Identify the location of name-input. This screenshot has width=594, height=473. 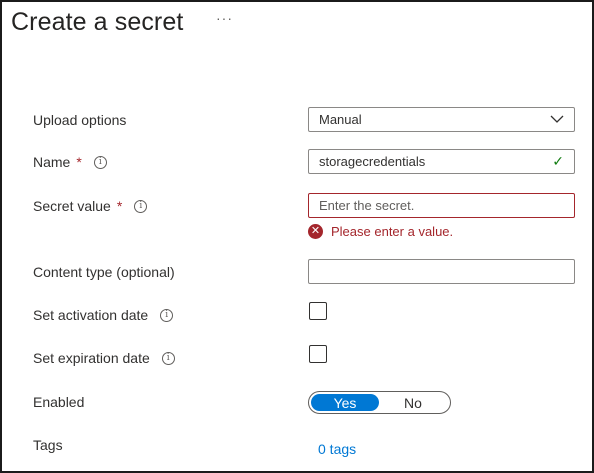
(436, 161).